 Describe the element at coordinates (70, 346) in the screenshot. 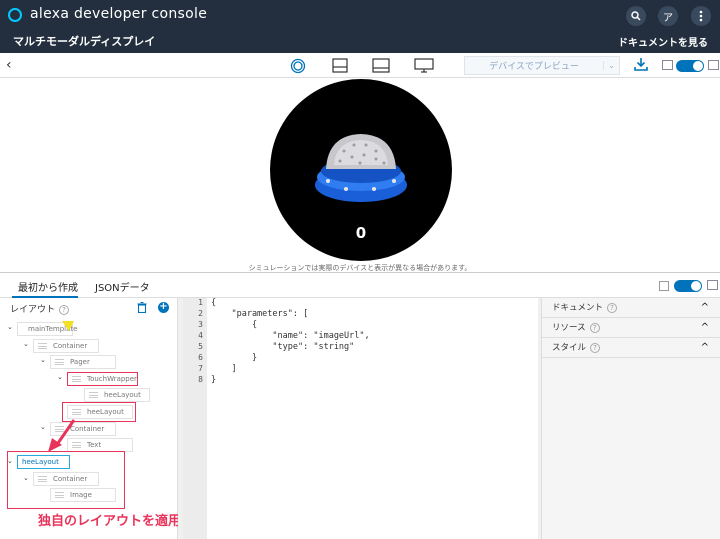

I see `tree-node-label: Container` at that location.